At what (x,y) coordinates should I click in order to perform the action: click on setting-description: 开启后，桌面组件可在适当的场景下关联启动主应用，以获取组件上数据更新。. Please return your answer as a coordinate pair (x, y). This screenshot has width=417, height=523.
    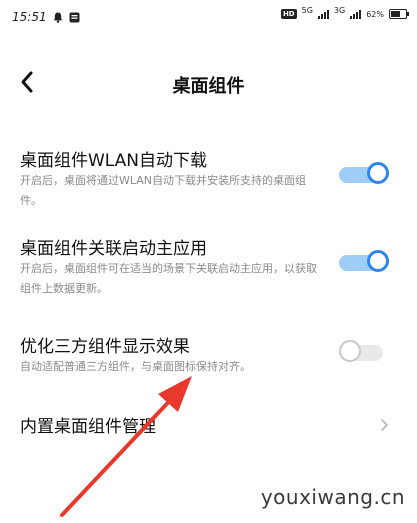
    Looking at the image, I should click on (168, 278).